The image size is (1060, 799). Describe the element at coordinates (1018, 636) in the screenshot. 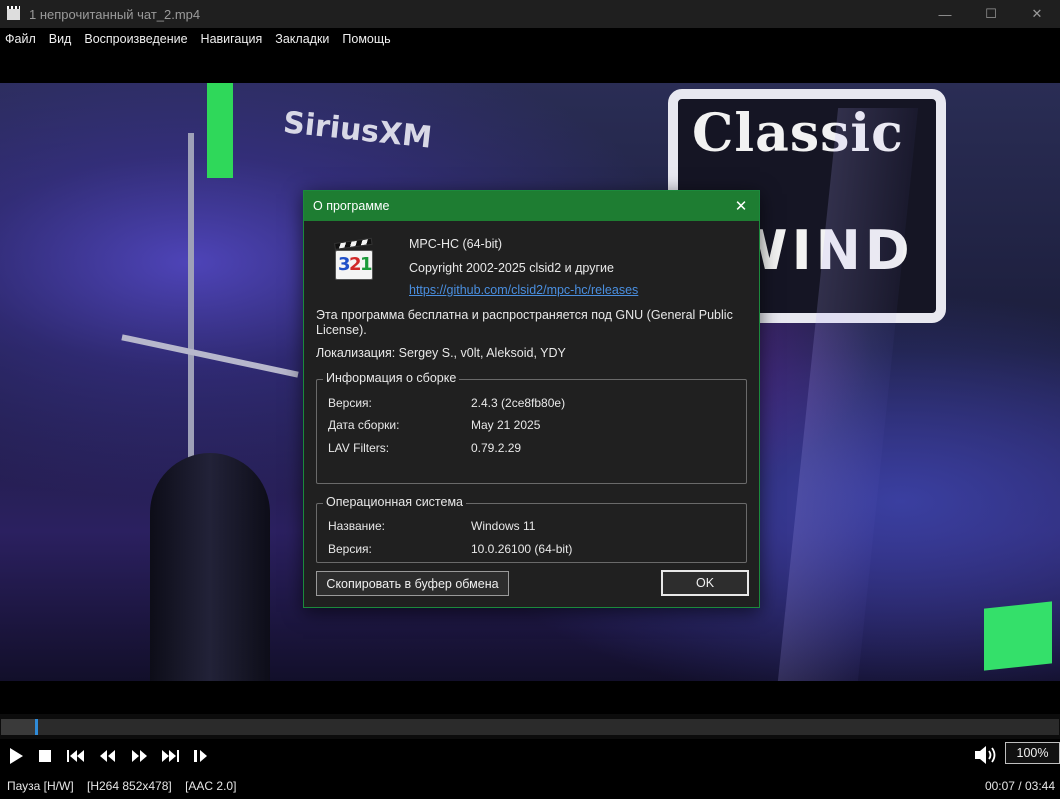

I see `video-green-box` at that location.